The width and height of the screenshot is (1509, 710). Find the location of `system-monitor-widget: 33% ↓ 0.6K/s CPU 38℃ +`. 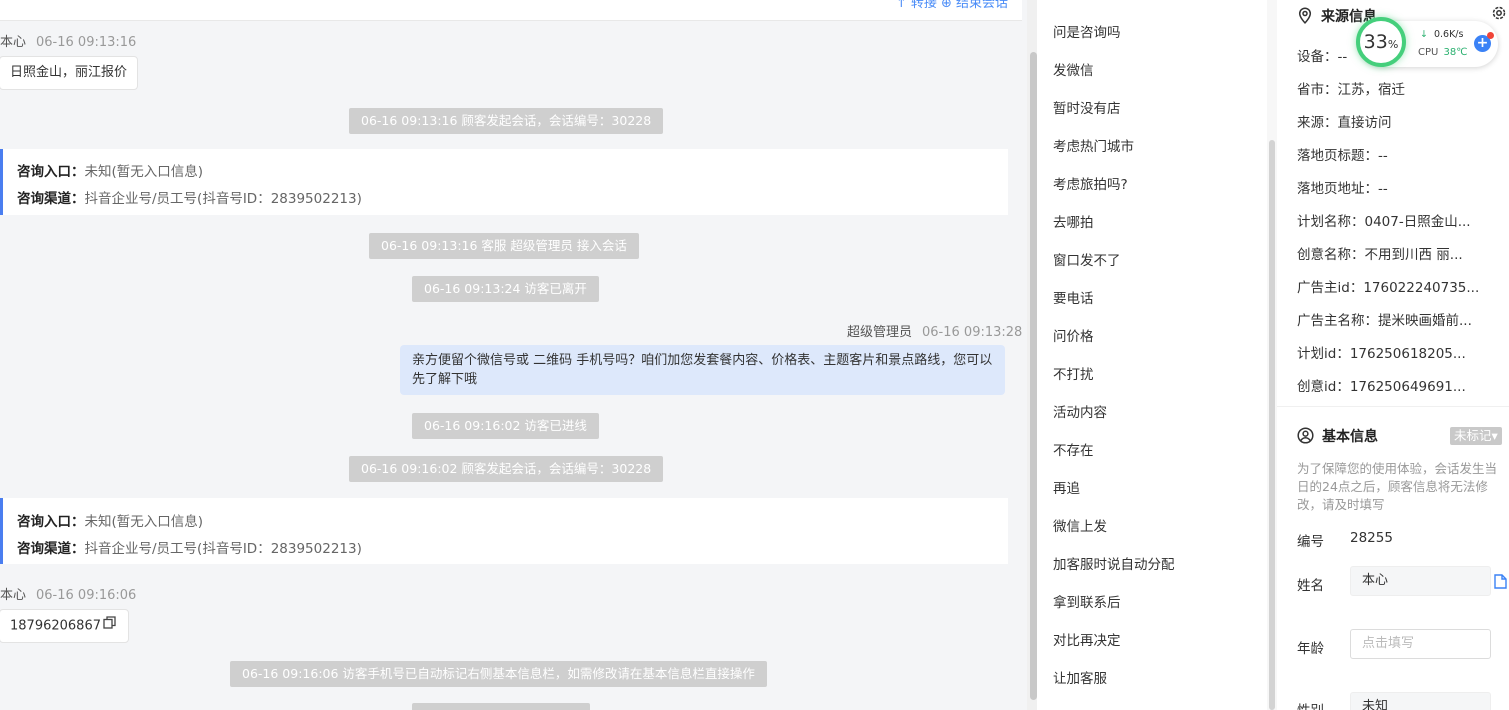

system-monitor-widget: 33% ↓ 0.6K/s CPU 38℃ + is located at coordinates (1427, 42).